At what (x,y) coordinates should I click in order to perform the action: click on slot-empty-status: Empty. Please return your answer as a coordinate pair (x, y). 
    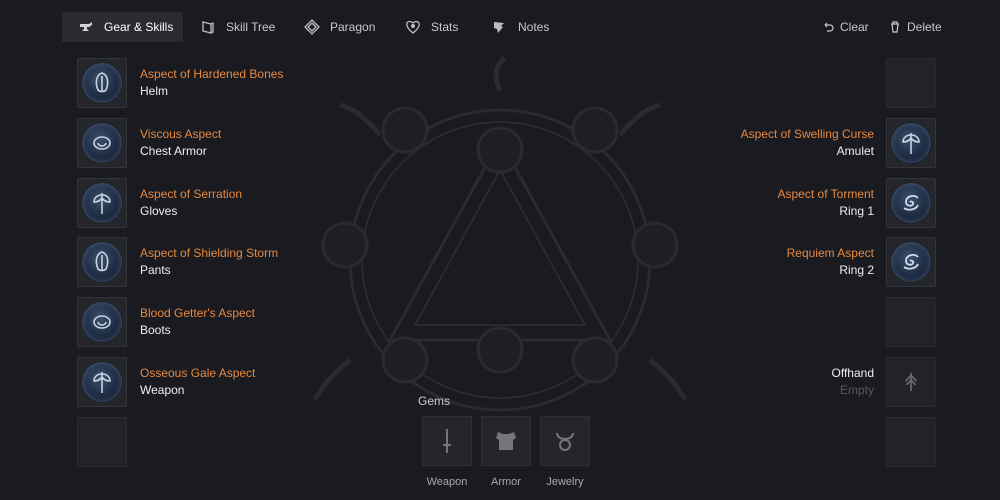
    Looking at the image, I should click on (856, 390).